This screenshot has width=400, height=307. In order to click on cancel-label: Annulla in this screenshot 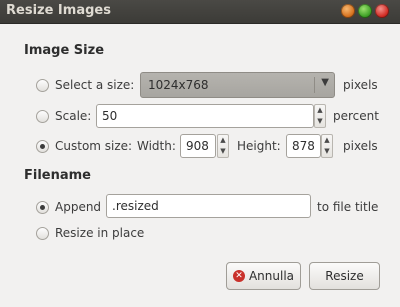, I will do `click(271, 276)`.